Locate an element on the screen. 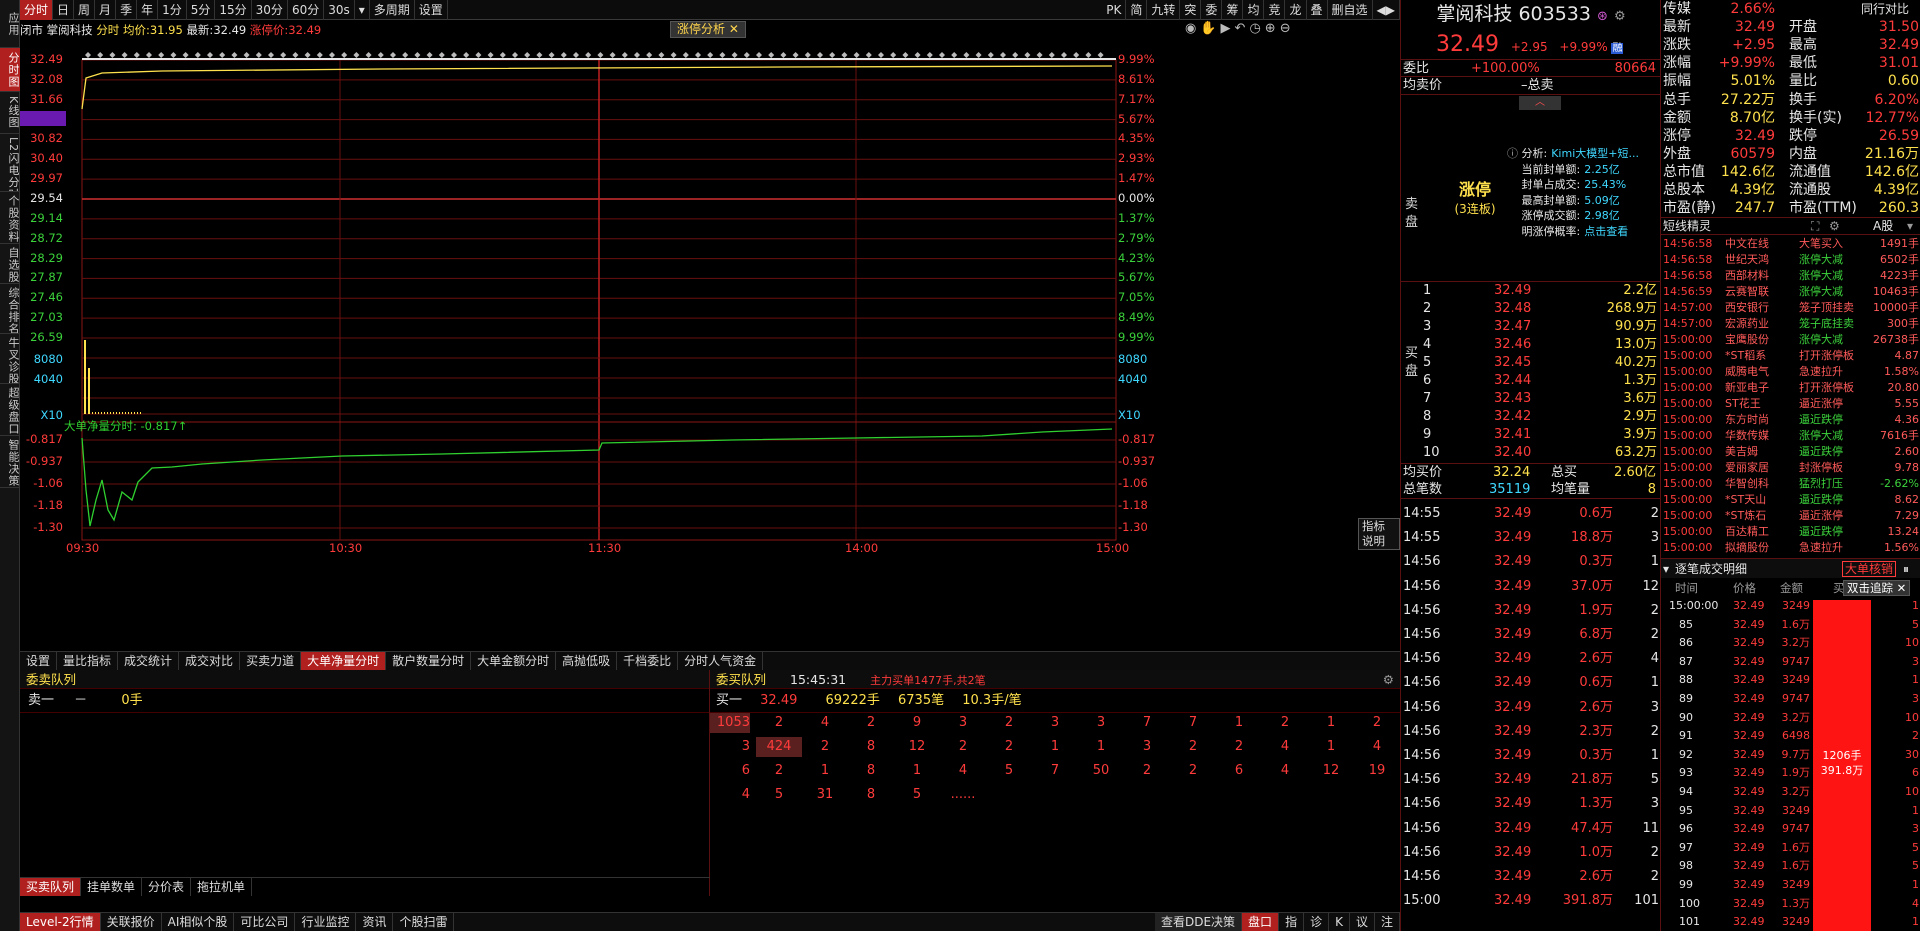 The height and width of the screenshot is (931, 1920). tool-tab-8: 龙 is located at coordinates (1296, 10).